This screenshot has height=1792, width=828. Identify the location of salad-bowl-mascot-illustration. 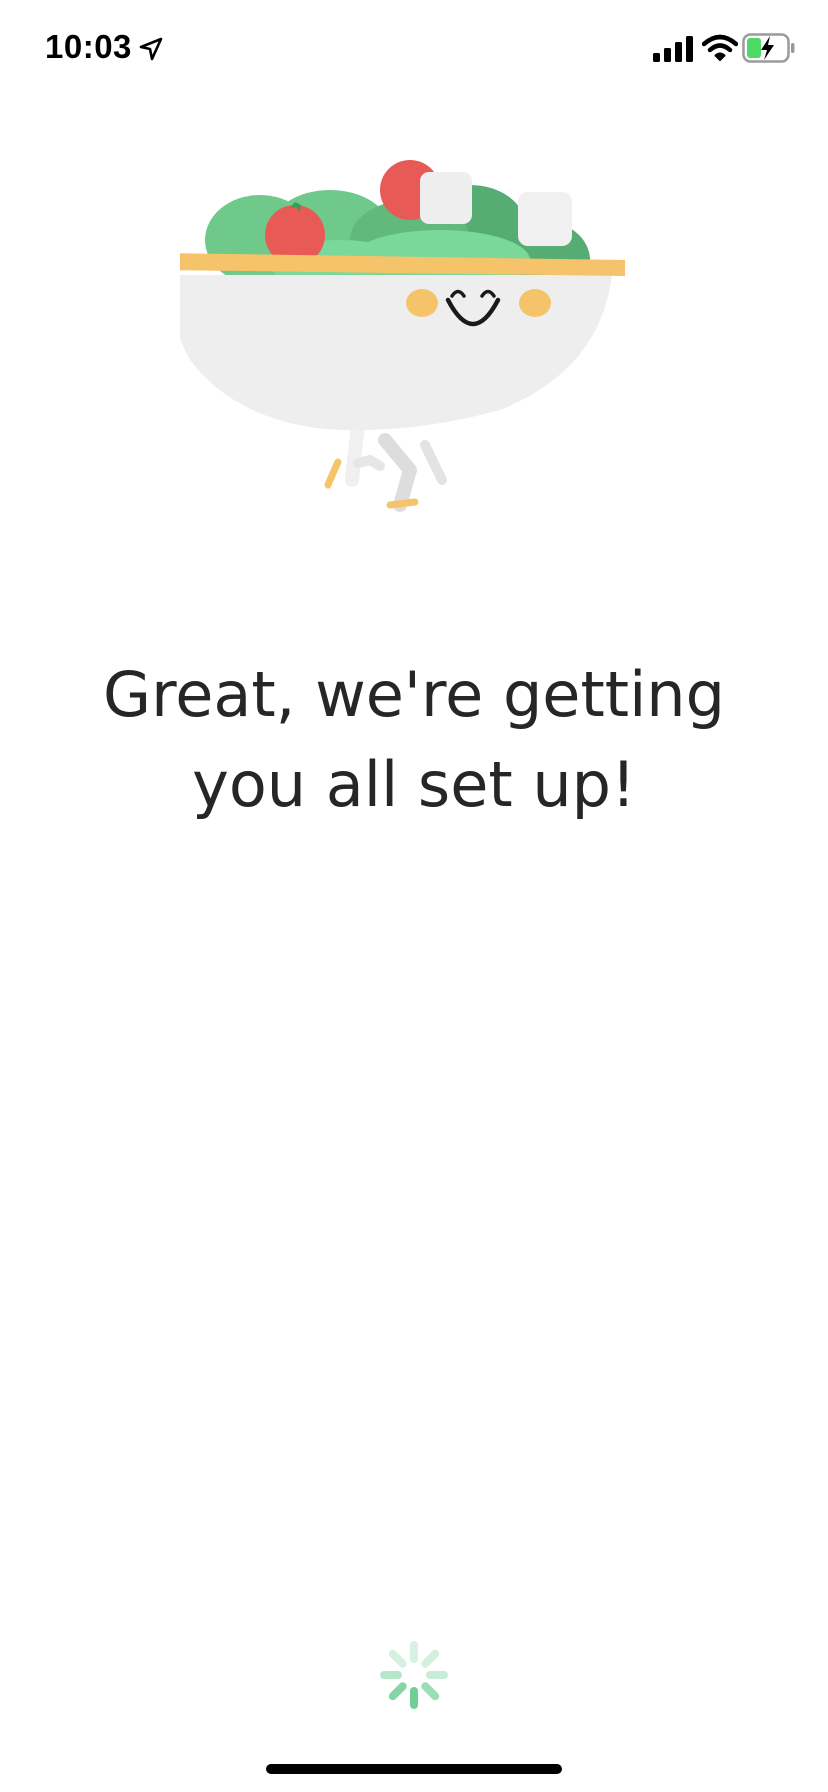
(402, 336).